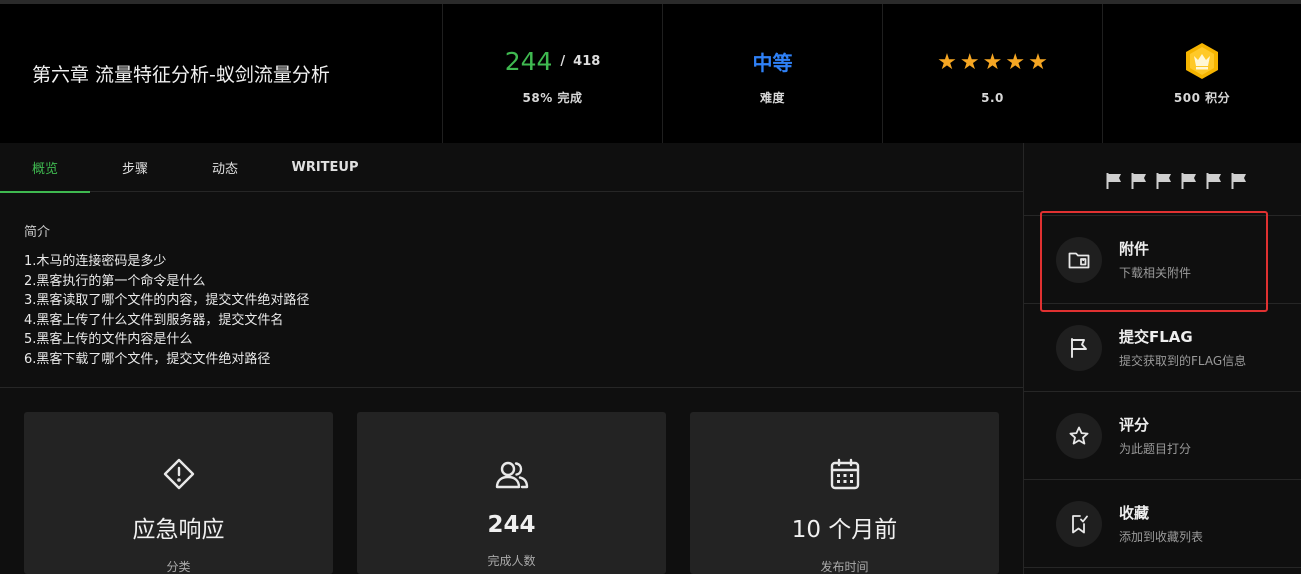 The image size is (1301, 574). Describe the element at coordinates (178, 493) in the screenshot. I see `category-card: 应急响应 分类` at that location.